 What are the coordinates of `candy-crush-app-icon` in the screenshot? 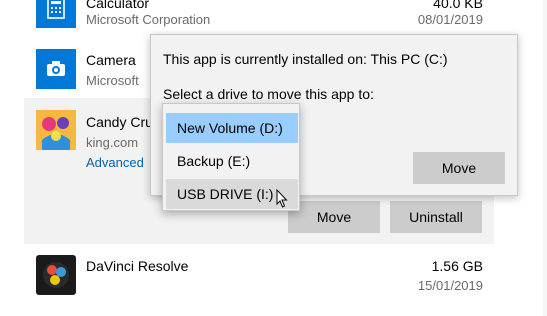 It's located at (56, 130).